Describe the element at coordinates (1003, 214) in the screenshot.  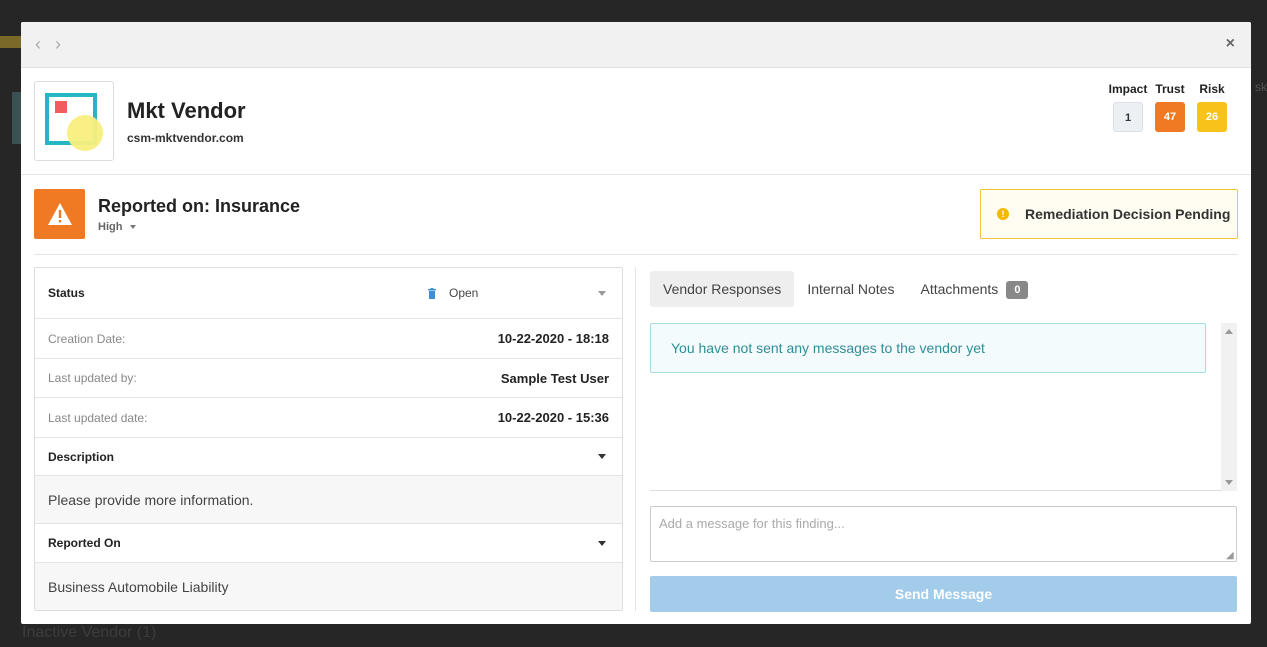
I see `exclamation-icon: !` at that location.